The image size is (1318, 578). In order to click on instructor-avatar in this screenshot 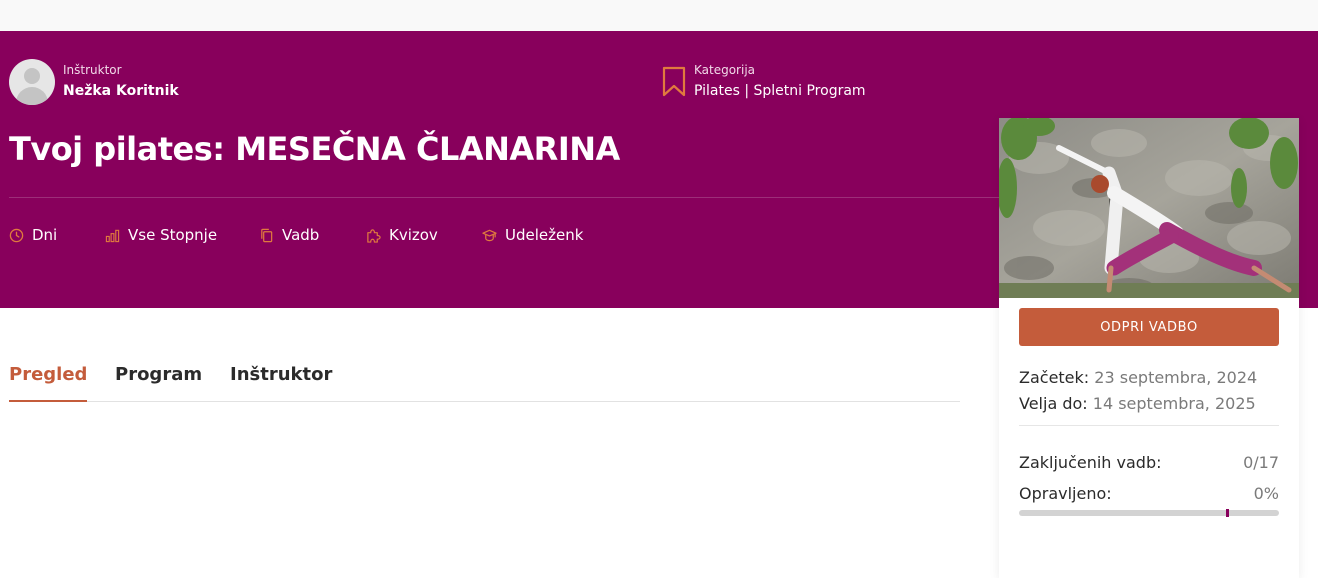, I will do `click(32, 82)`.